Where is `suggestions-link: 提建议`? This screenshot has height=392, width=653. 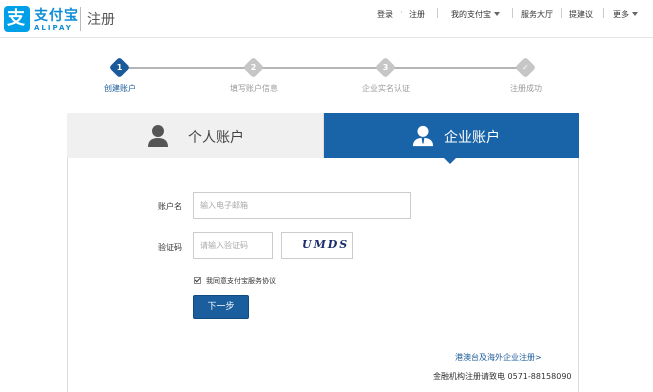
suggestions-link: 提建议 is located at coordinates (581, 14).